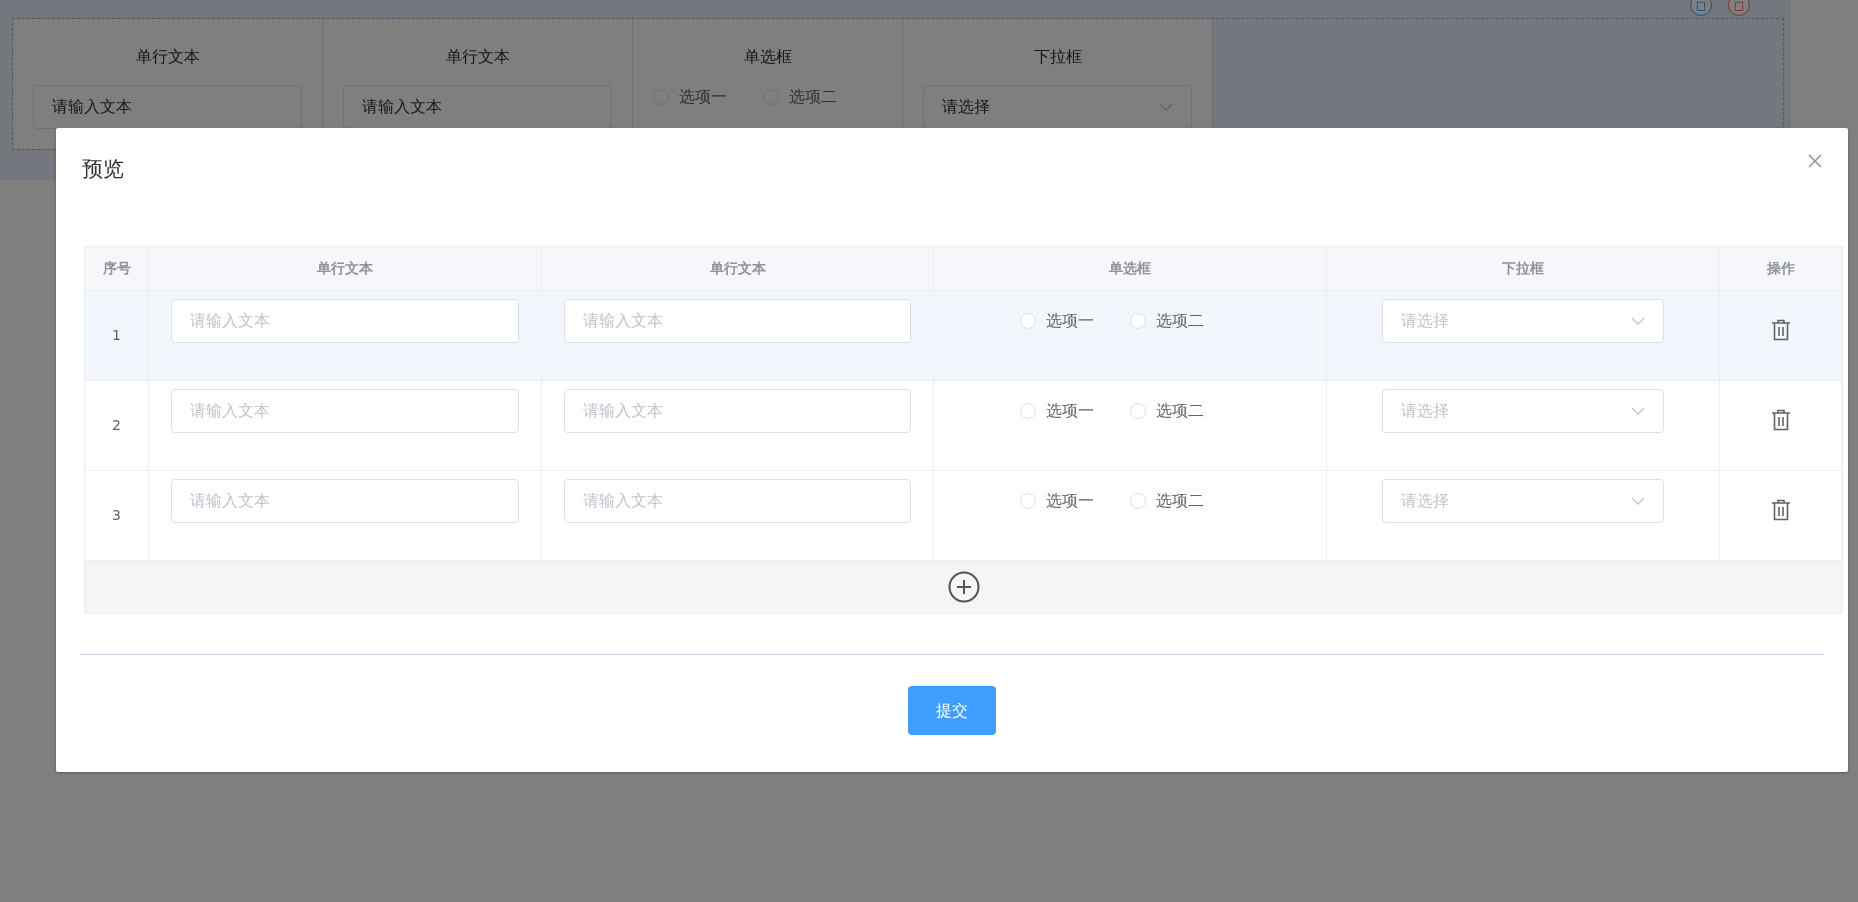 The height and width of the screenshot is (902, 1858). Describe the element at coordinates (117, 426) in the screenshot. I see `row-number: 2` at that location.